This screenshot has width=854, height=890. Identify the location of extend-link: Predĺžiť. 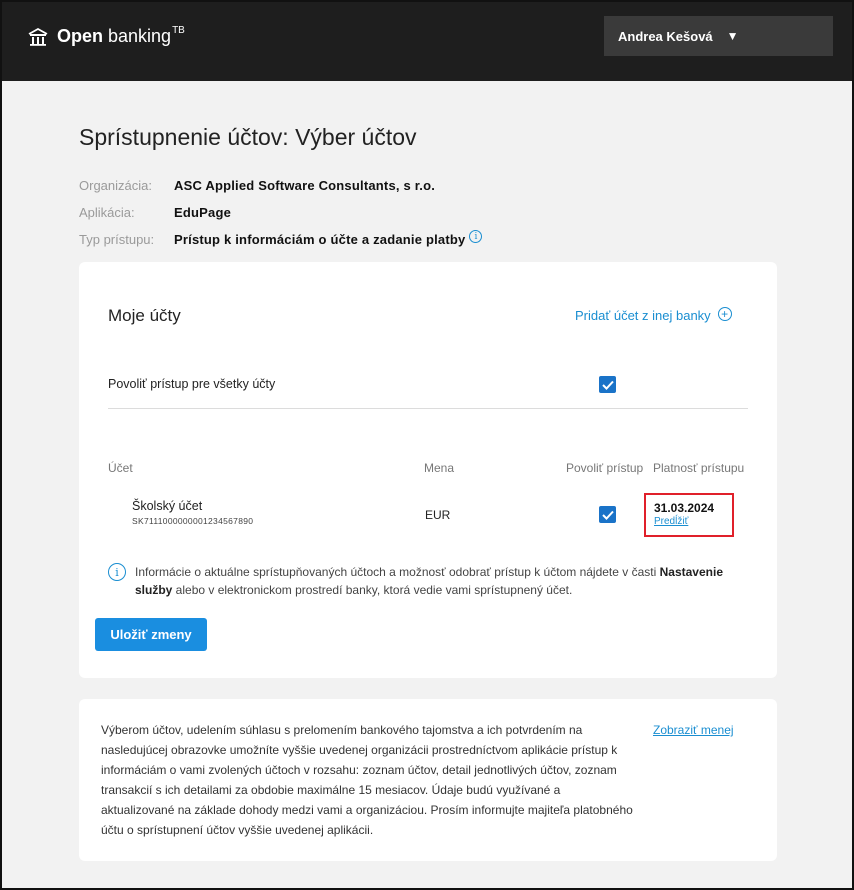
(671, 521).